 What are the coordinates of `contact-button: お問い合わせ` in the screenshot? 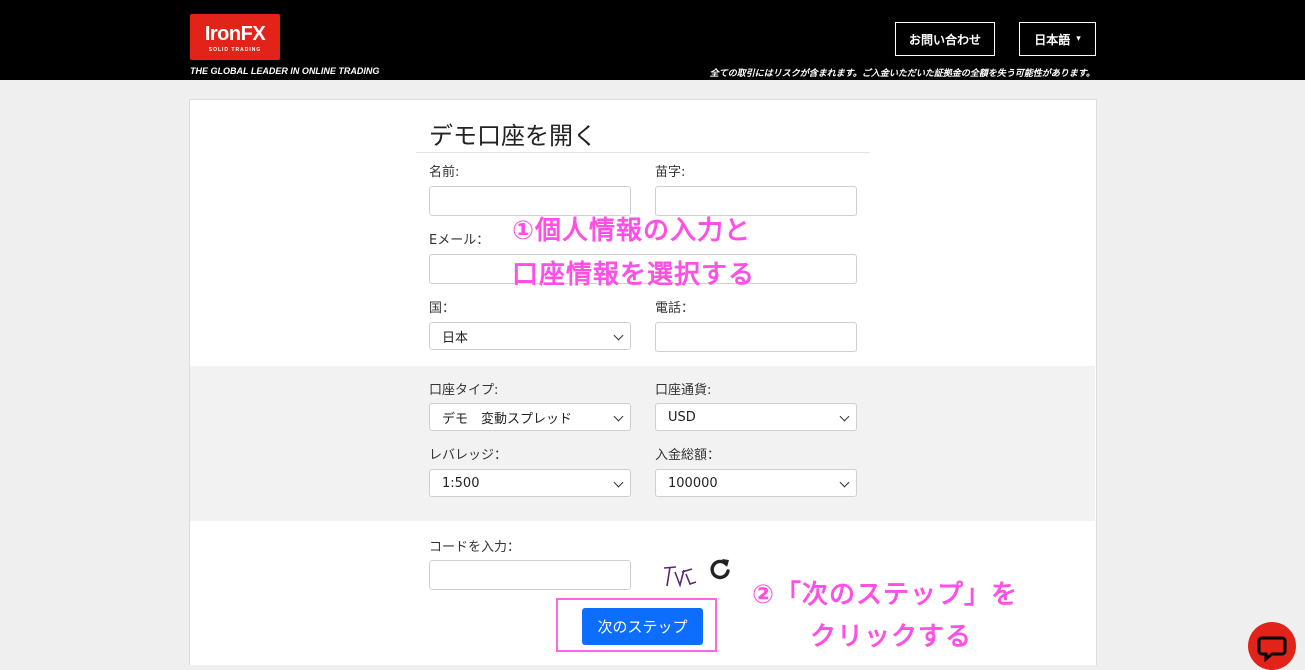 It's located at (945, 39).